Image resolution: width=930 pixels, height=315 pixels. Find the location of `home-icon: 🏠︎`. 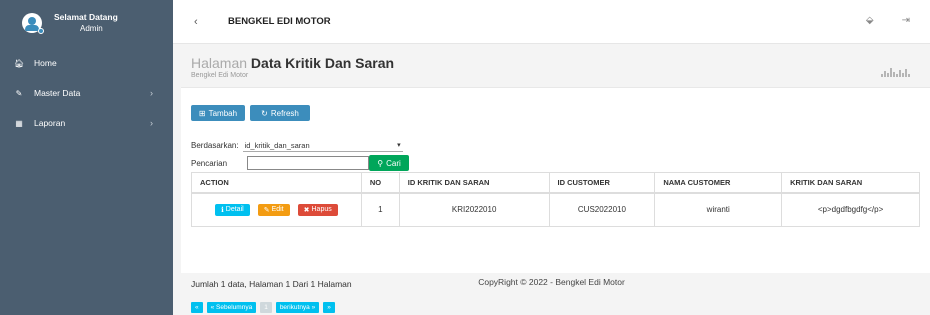

home-icon: 🏠︎ is located at coordinates (19, 63).